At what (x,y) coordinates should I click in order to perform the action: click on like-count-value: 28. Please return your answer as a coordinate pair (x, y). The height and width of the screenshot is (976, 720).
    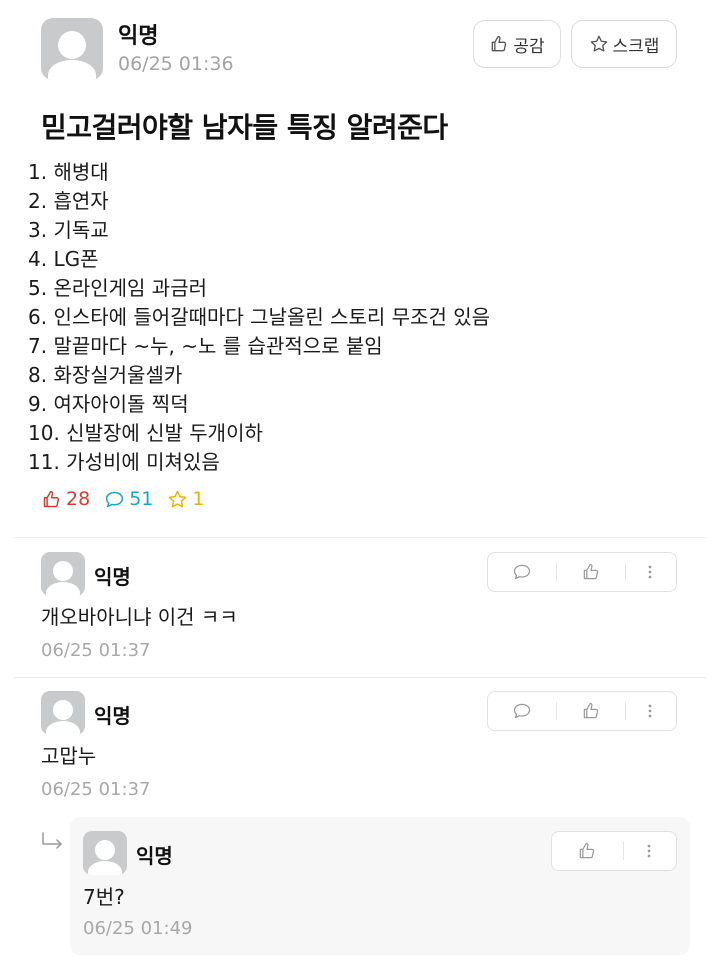
    Looking at the image, I should click on (78, 499).